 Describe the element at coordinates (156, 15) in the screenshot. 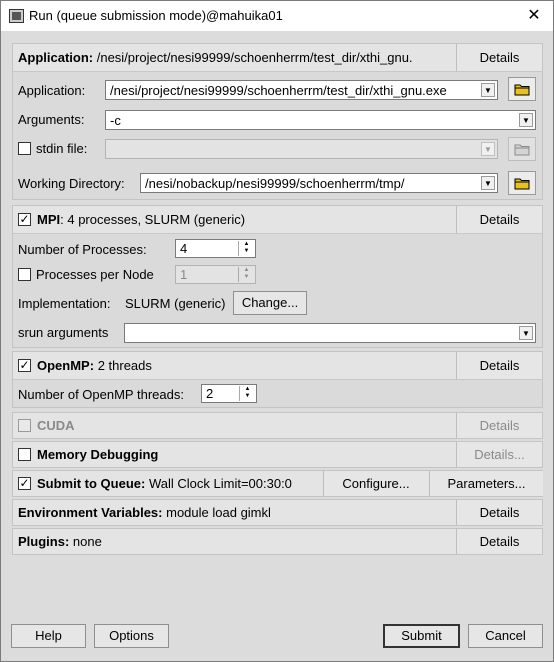

I see `window-title: Run (queue submission mode)@mahuika01` at that location.